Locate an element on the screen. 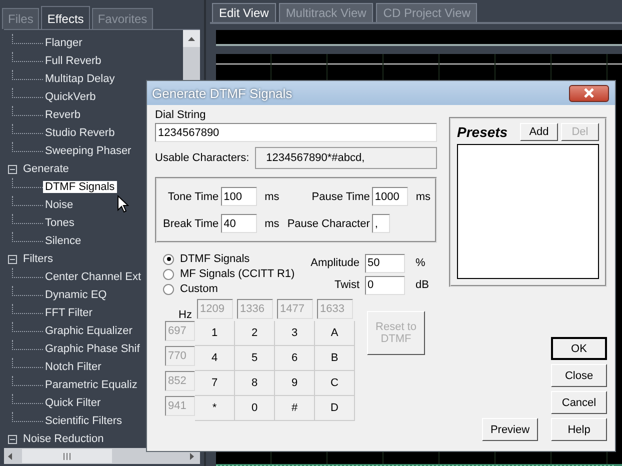 The height and width of the screenshot is (466, 622). right-arrow-icon is located at coordinates (192, 456).